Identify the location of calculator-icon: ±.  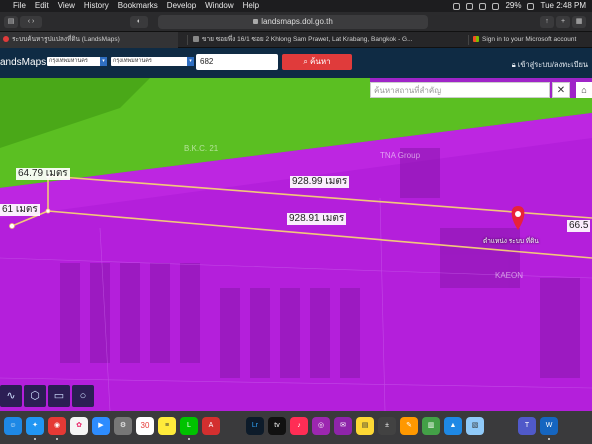
(387, 426).